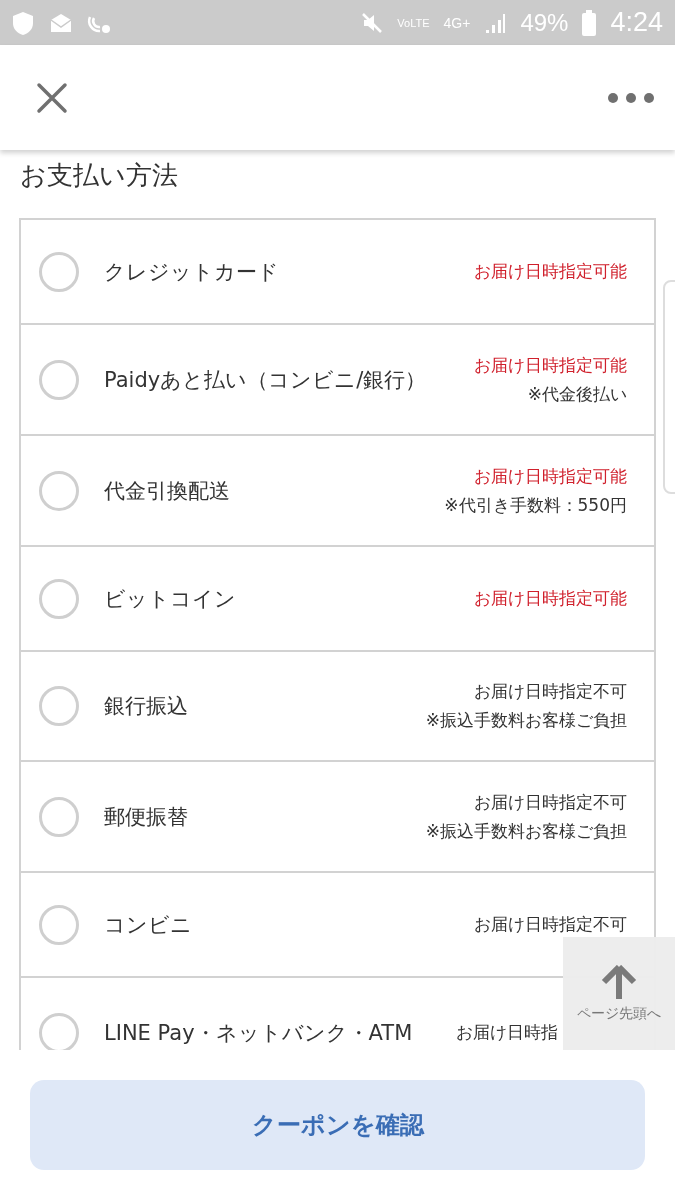 The height and width of the screenshot is (1200, 675). I want to click on delivery-availability: お届け日時指, so click(507, 1032).